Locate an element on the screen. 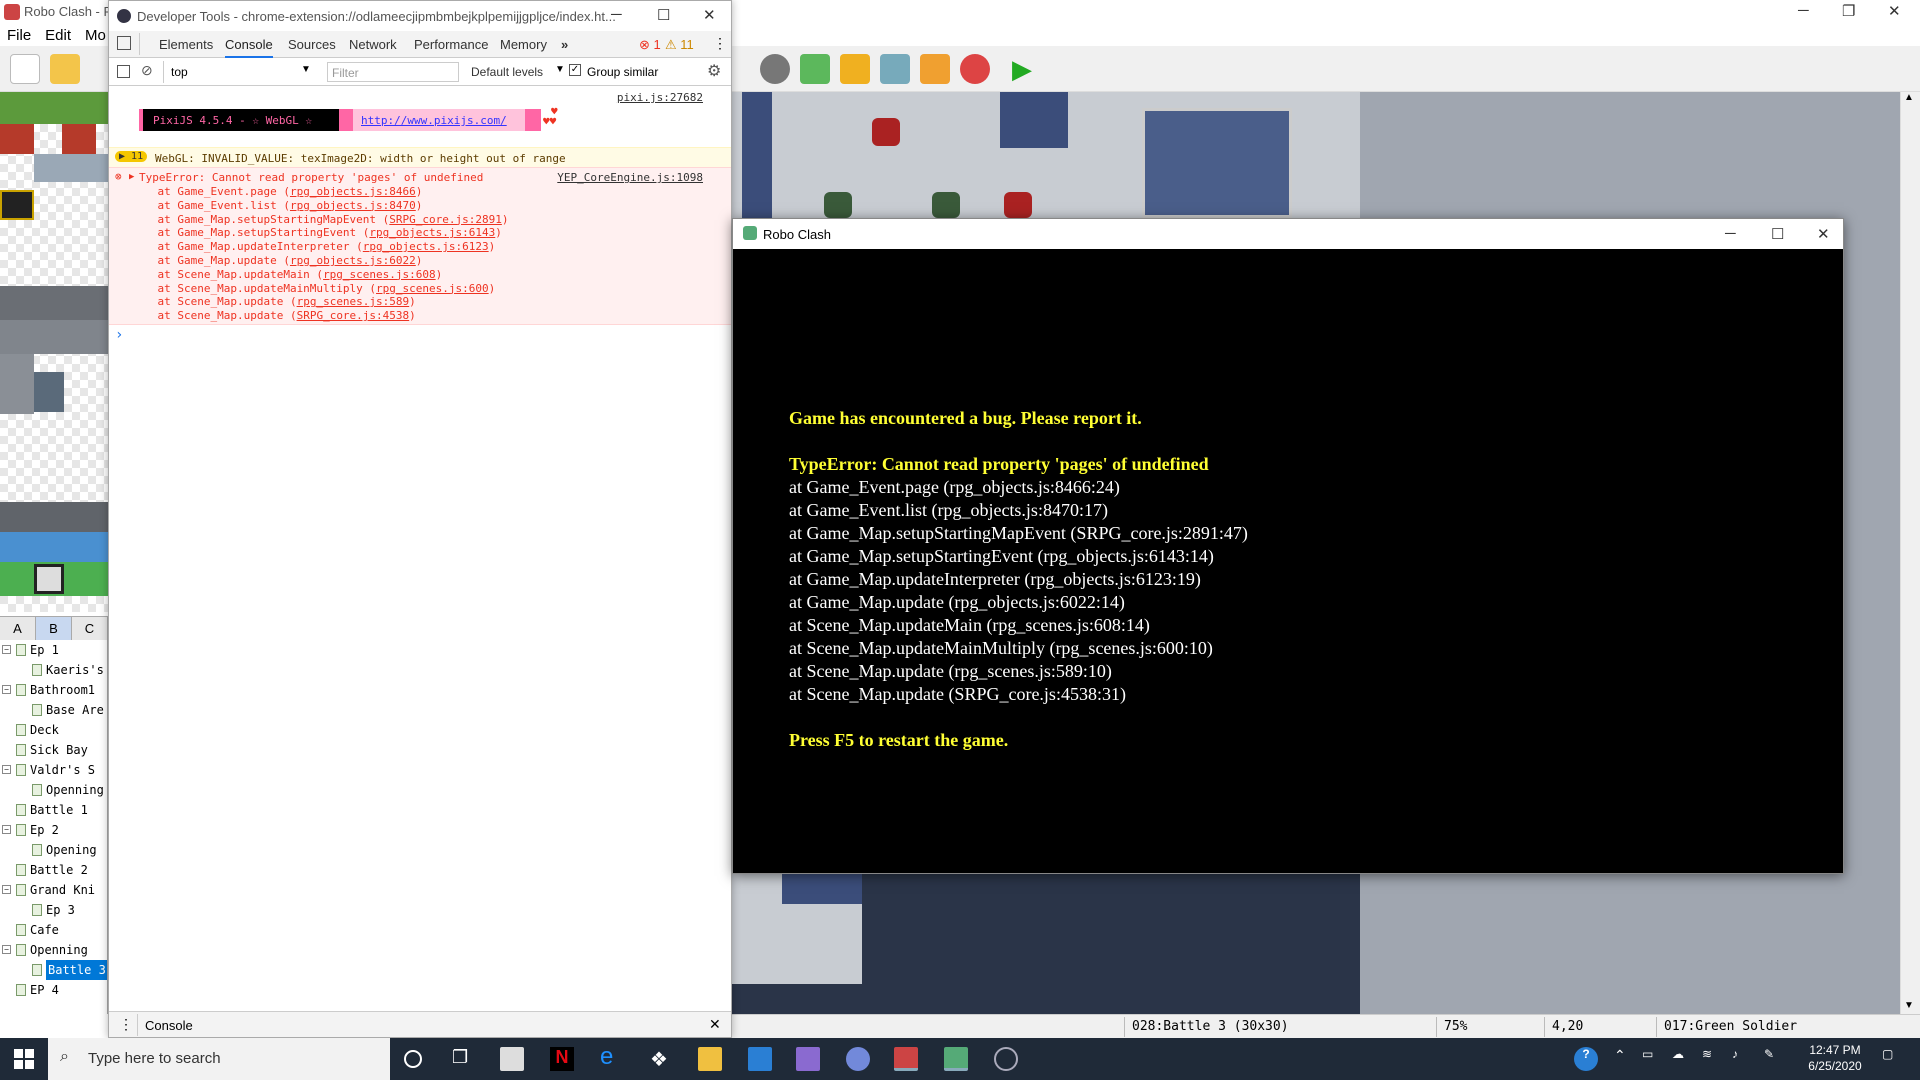  warning-count-badge: ⚠ 11 is located at coordinates (679, 45).